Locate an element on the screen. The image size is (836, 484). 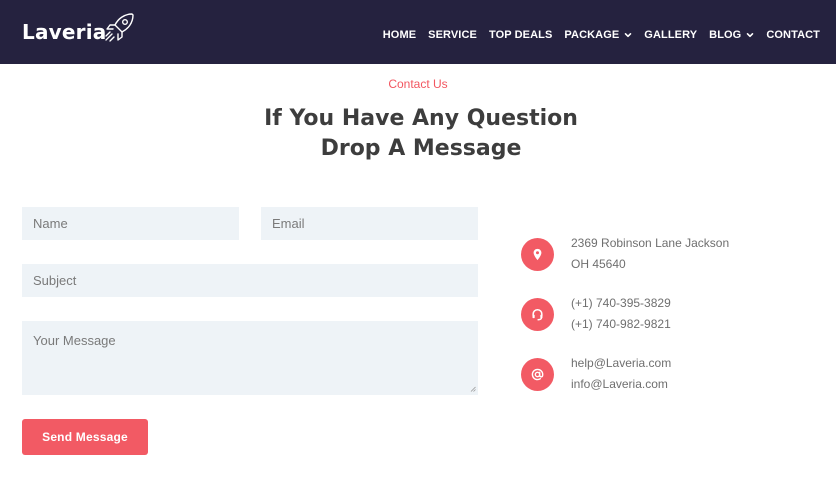
nav-gallery: GALLERY is located at coordinates (670, 35).